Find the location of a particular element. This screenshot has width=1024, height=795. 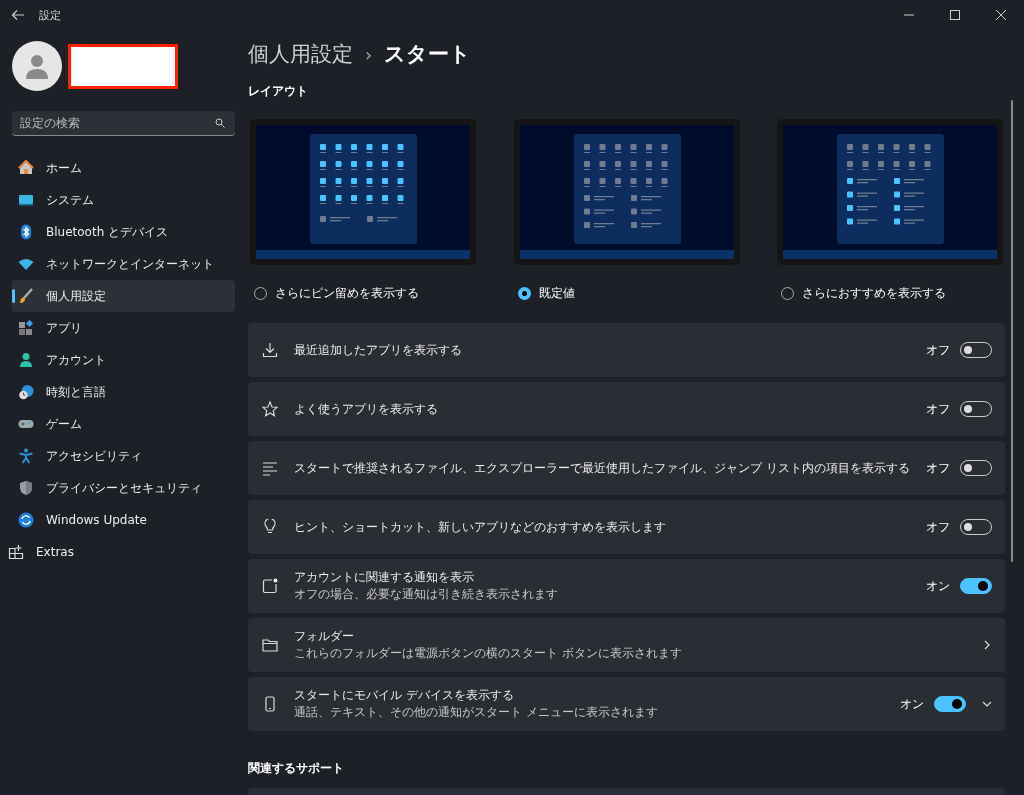

setting-row: スタートで推奨されるファイル、エクスプローラーで最近使用したファイル、ジャンプ リスト内の項目を表示する オフ is located at coordinates (626, 468).